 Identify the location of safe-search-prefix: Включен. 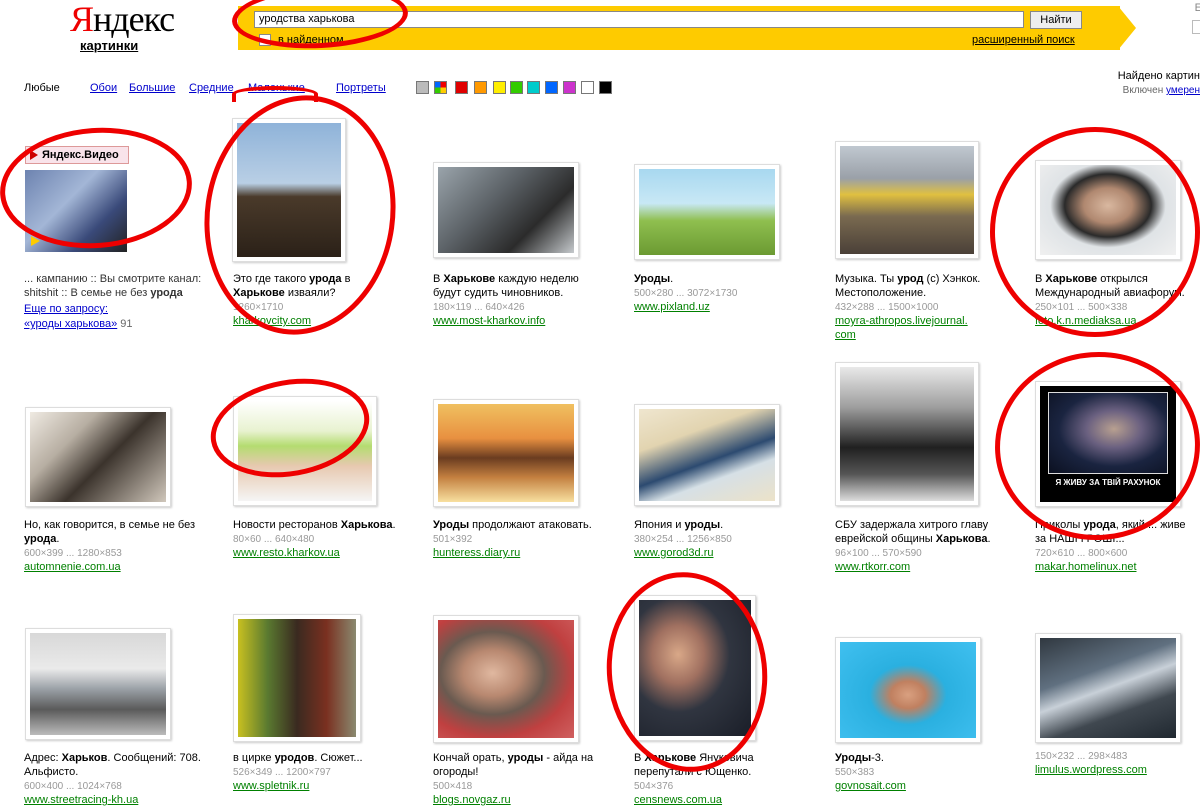
(1144, 90).